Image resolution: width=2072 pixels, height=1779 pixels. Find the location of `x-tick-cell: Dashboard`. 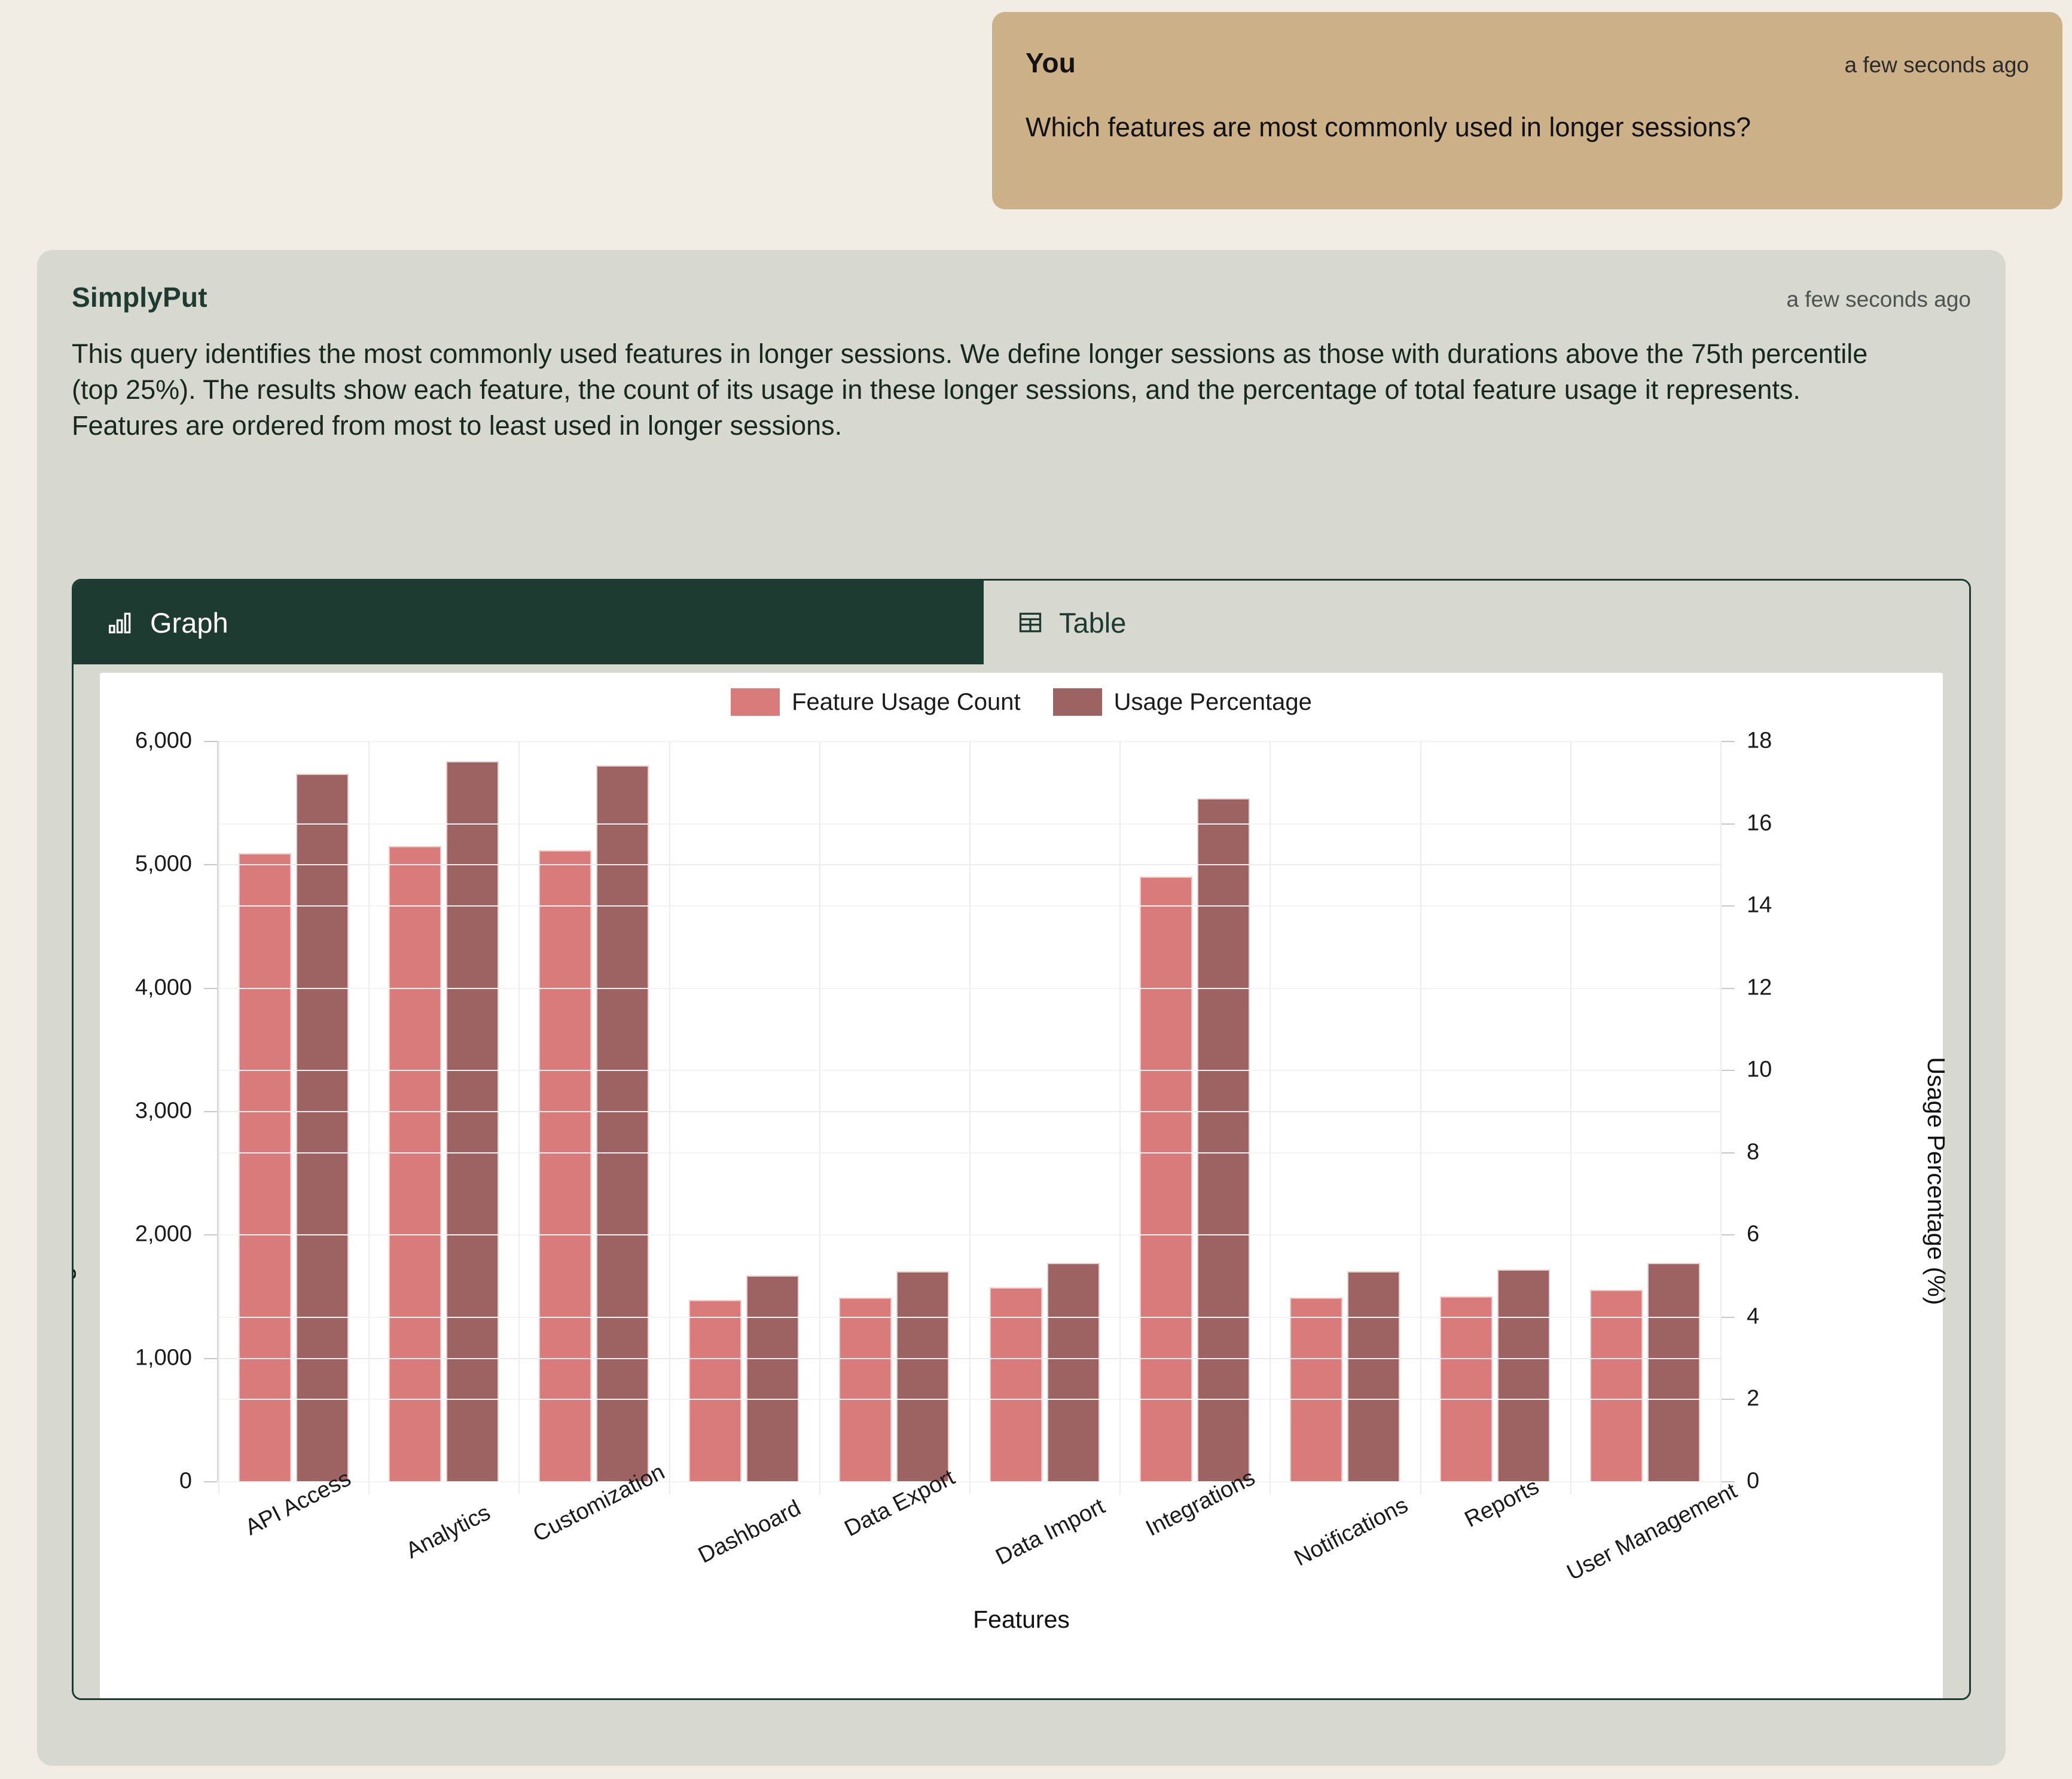

x-tick-cell: Dashboard is located at coordinates (744, 1546).